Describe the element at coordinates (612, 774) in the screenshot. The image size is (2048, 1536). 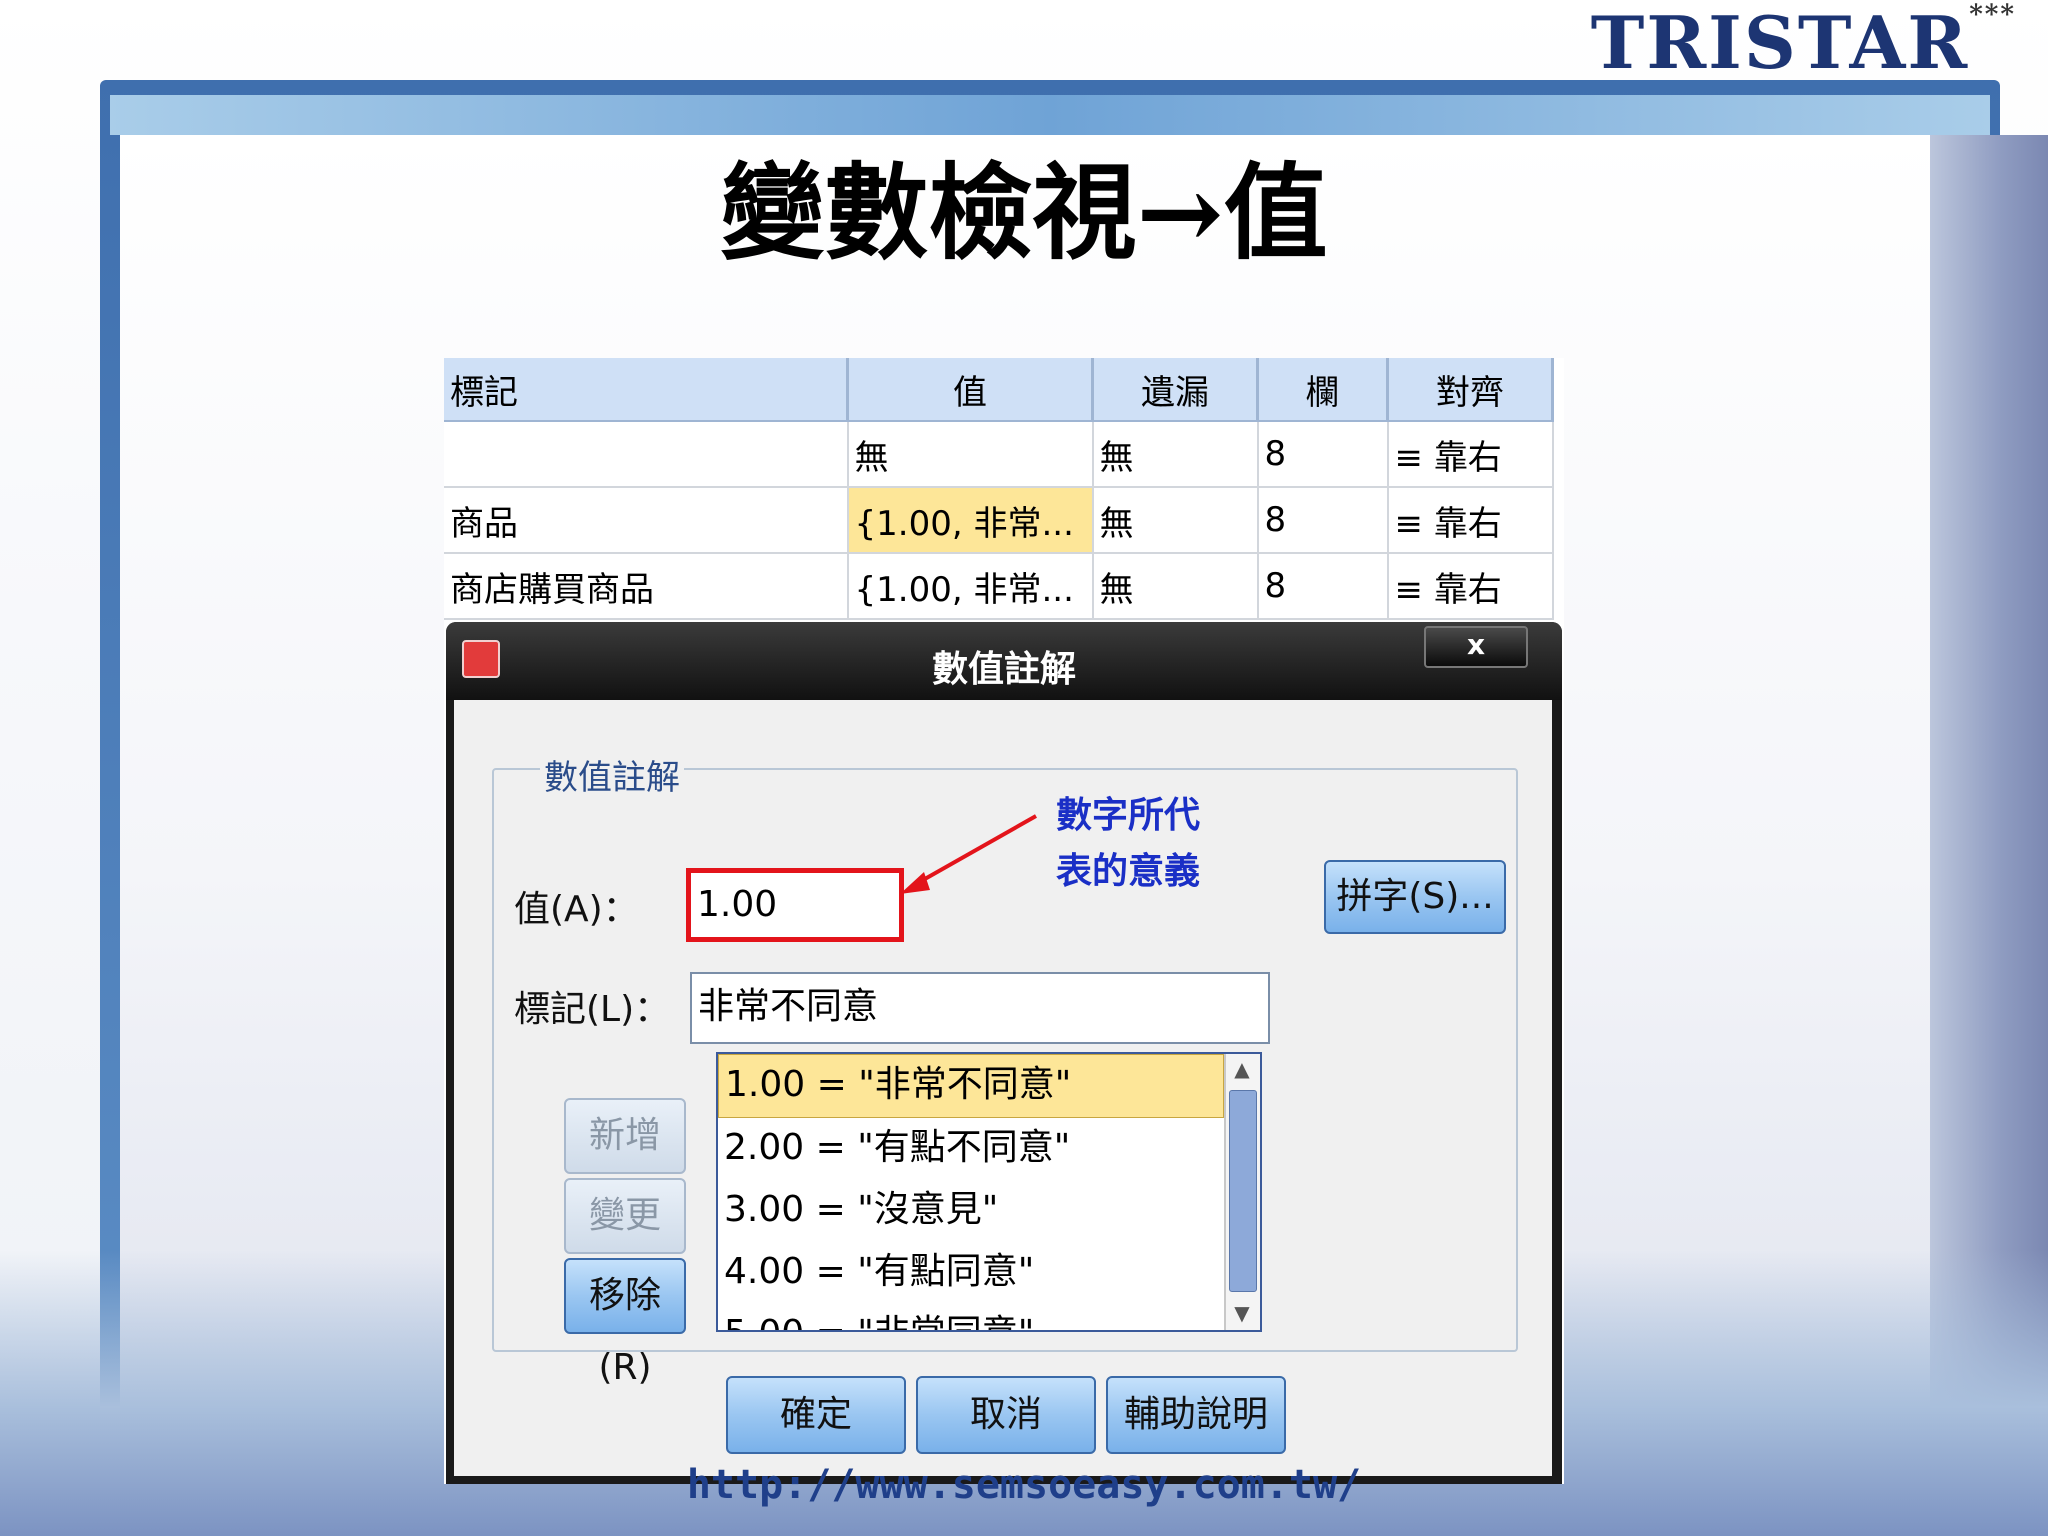
I see `group-label: 數值註解` at that location.